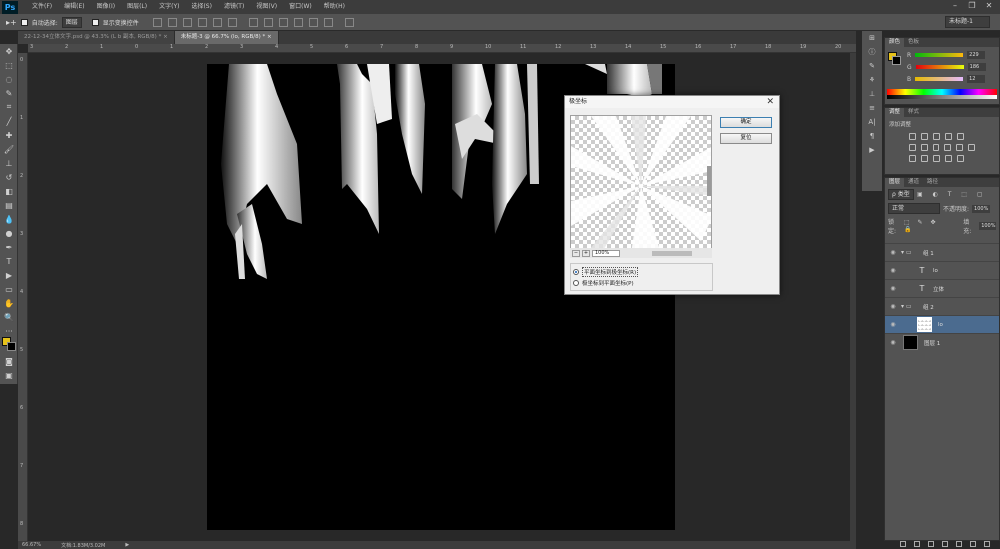  I want to click on actions-panel-icon: ≡, so click(872, 108).